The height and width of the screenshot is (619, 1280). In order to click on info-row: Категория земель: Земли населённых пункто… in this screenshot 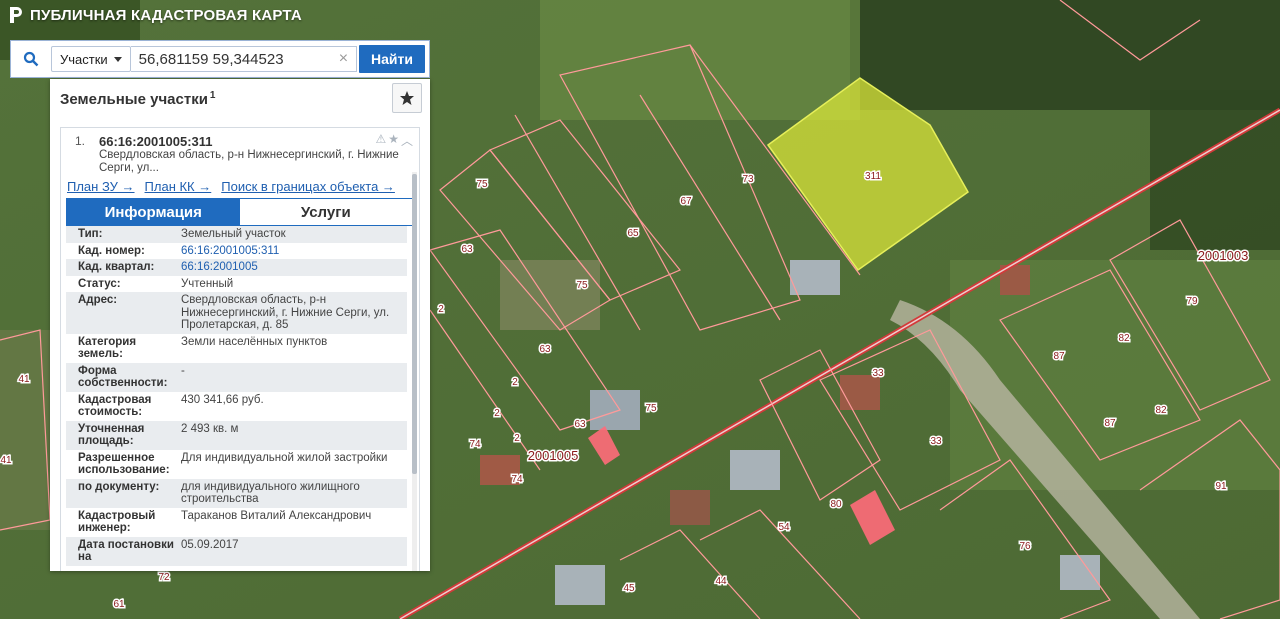, I will do `click(236, 348)`.